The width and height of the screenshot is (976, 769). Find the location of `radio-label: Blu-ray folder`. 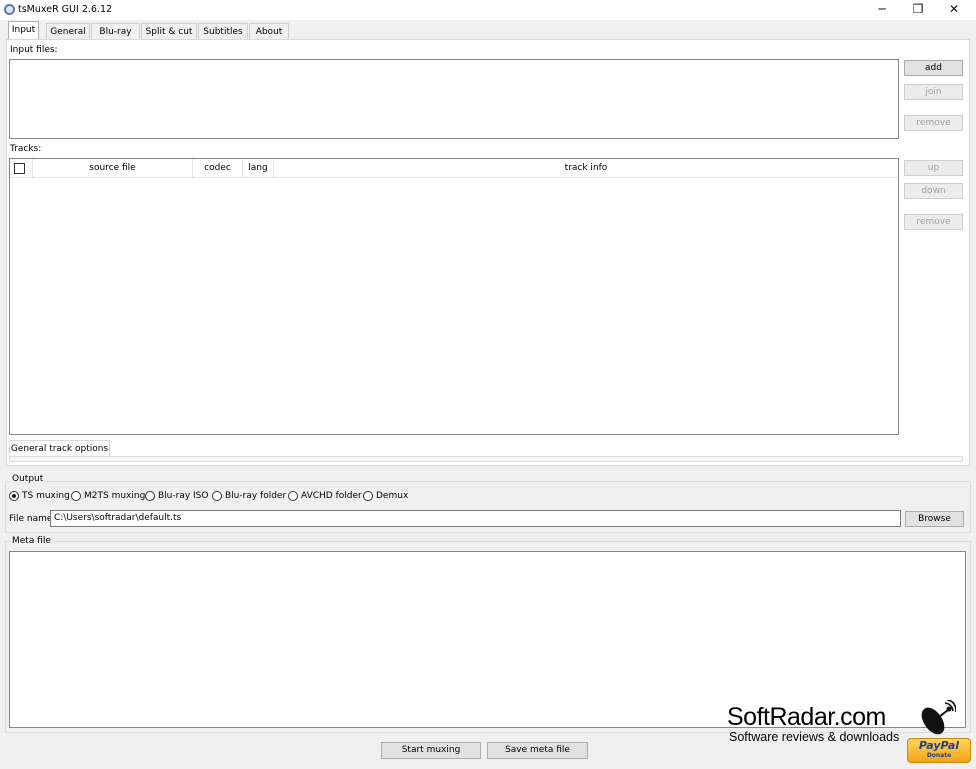

radio-label: Blu-ray folder is located at coordinates (256, 496).